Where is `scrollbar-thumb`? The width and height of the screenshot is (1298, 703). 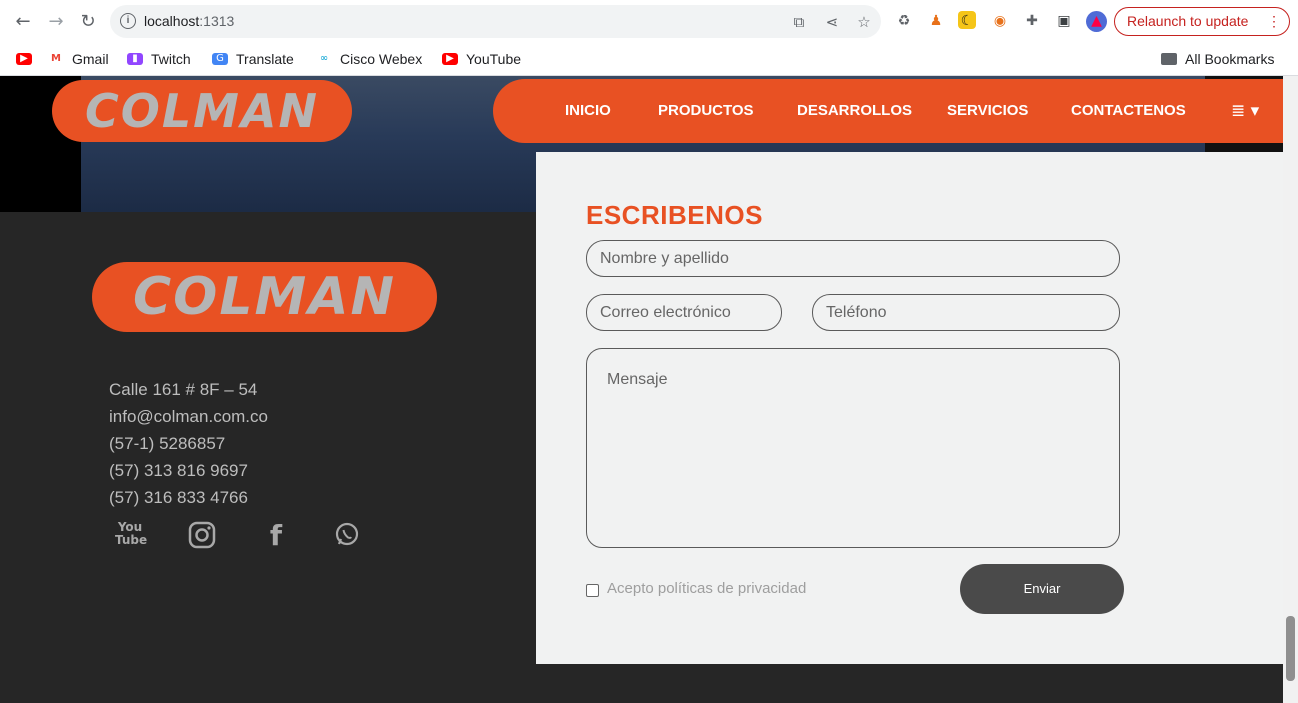
scrollbar-thumb is located at coordinates (1290, 648).